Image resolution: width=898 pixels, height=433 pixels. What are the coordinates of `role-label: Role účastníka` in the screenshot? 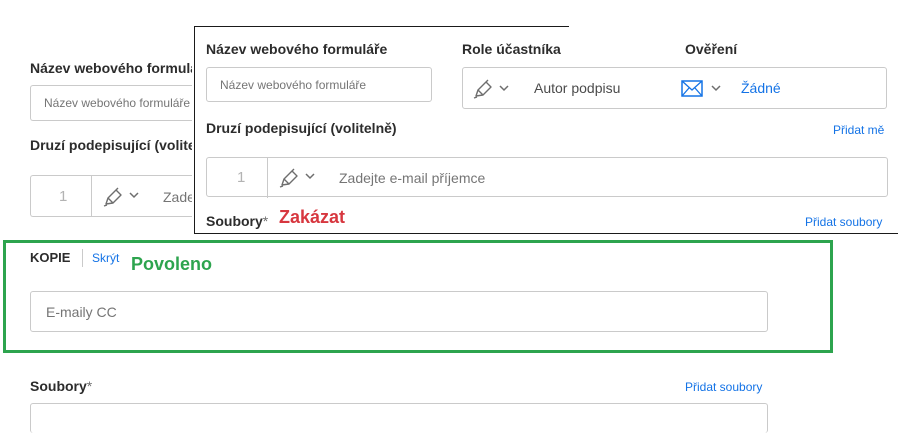 It's located at (511, 49).